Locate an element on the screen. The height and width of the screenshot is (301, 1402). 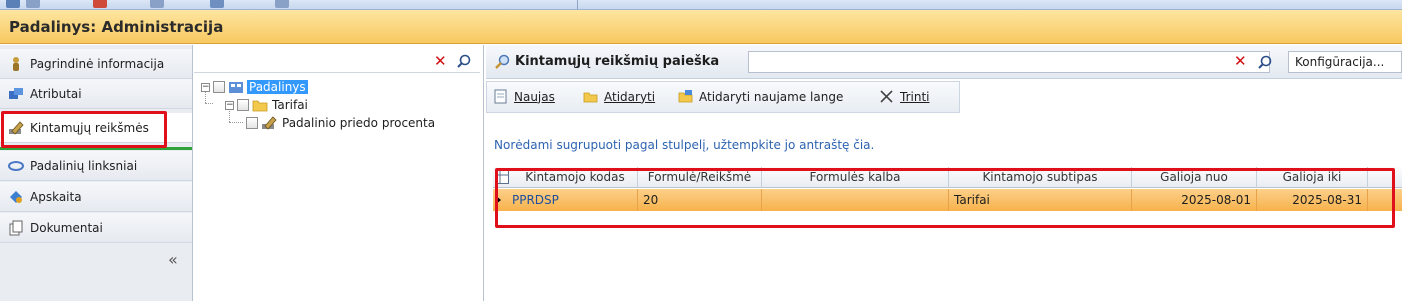
save-icon is located at coordinates (13, 4).